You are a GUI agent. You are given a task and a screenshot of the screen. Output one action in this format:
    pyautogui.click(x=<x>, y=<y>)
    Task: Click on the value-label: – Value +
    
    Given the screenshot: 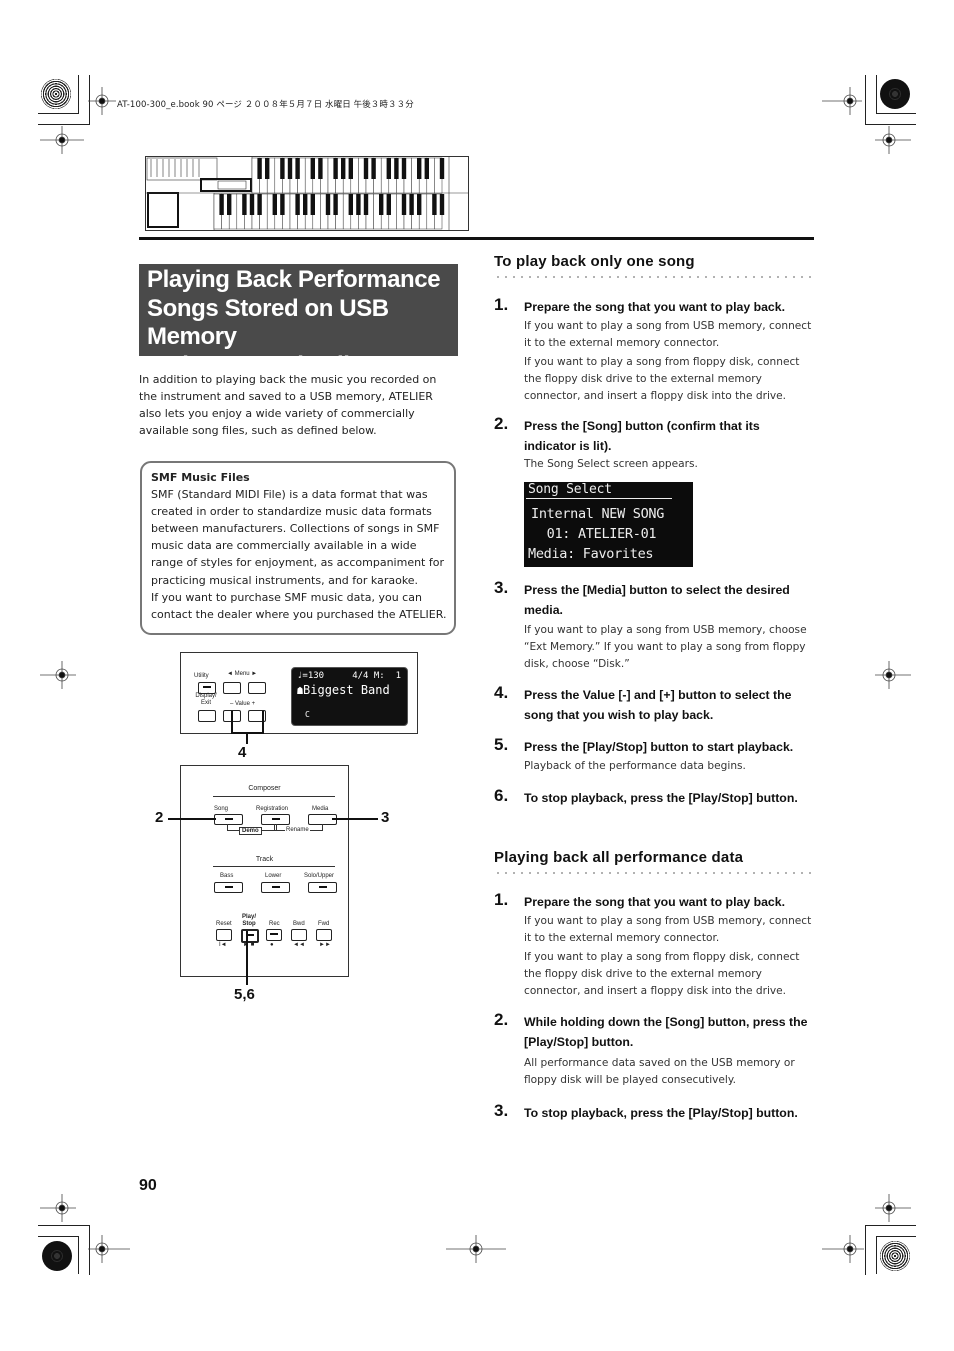 What is the action you would take?
    pyautogui.click(x=243, y=704)
    